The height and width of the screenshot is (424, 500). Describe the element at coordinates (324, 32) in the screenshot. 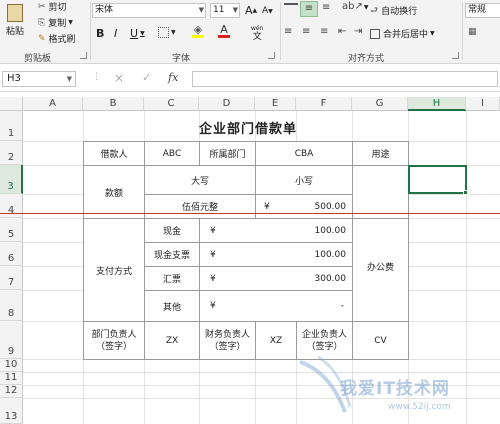

I see `align-right-button: ≡` at that location.